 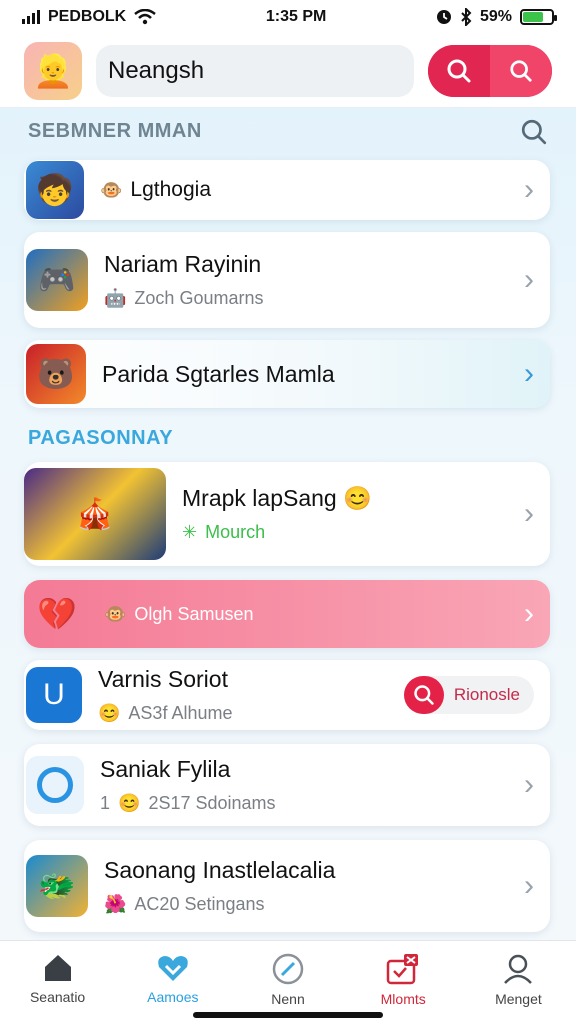 What do you see at coordinates (183, 264) in the screenshot?
I see `list-item-title: Nariam Rayinin` at bounding box center [183, 264].